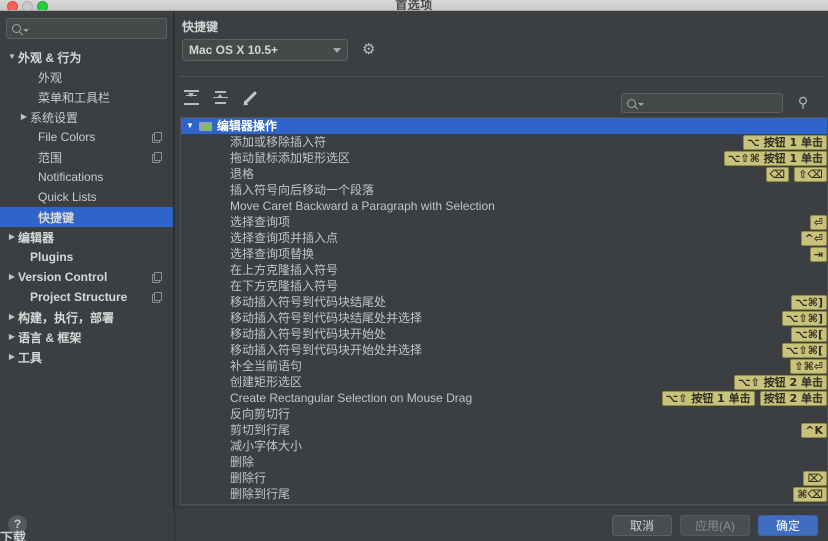 The height and width of the screenshot is (541, 828). What do you see at coordinates (504, 126) in the screenshot?
I see `action-group-row: ▼ 编辑器操作` at bounding box center [504, 126].